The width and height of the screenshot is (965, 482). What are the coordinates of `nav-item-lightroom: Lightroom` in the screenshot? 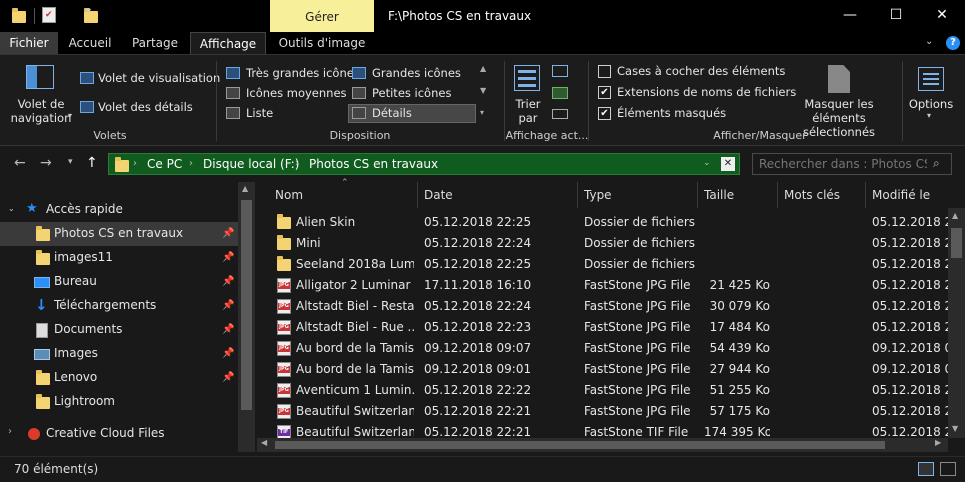 It's located at (119, 402).